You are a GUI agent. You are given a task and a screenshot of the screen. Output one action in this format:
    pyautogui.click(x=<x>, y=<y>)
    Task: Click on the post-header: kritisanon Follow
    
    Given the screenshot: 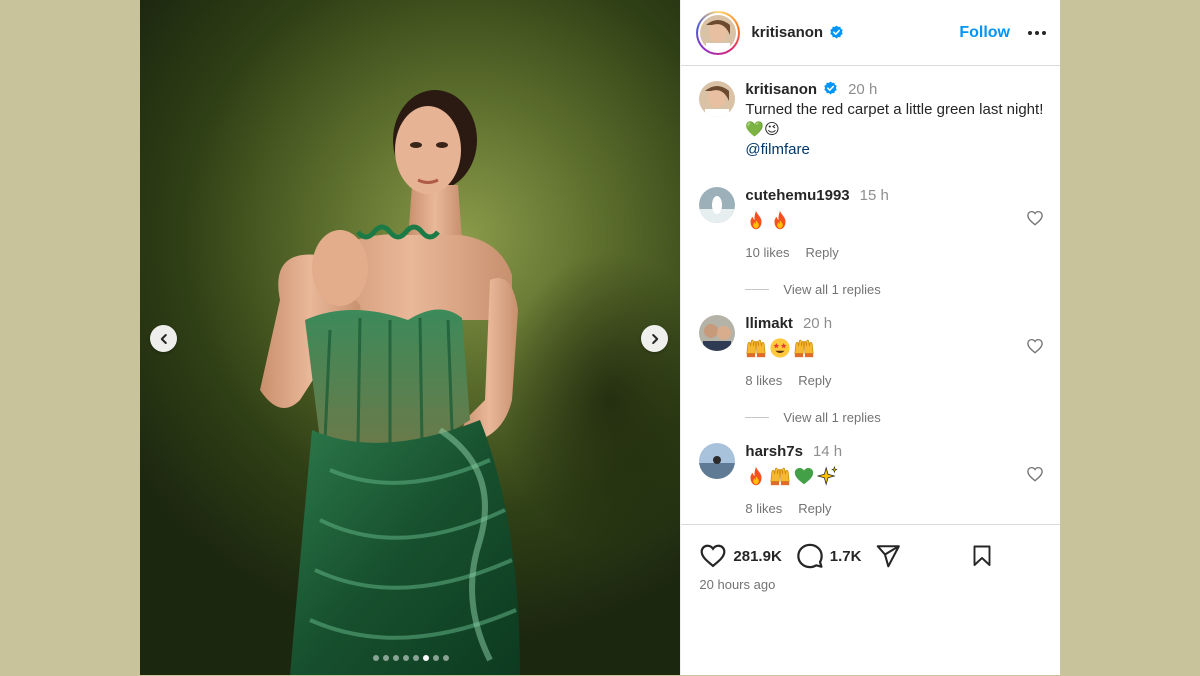 What is the action you would take?
    pyautogui.click(x=870, y=33)
    